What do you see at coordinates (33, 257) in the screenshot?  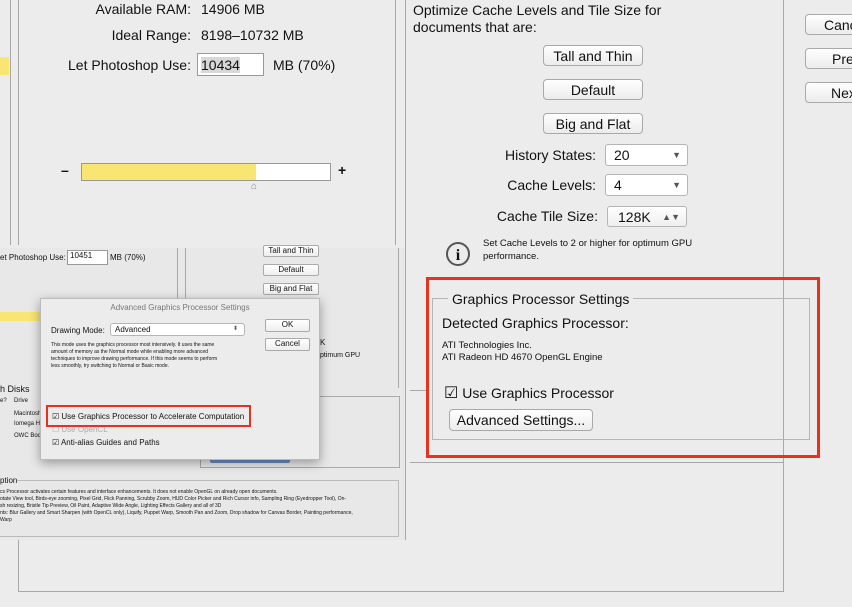 I see `inset-use-label: et Photoshop Use:` at bounding box center [33, 257].